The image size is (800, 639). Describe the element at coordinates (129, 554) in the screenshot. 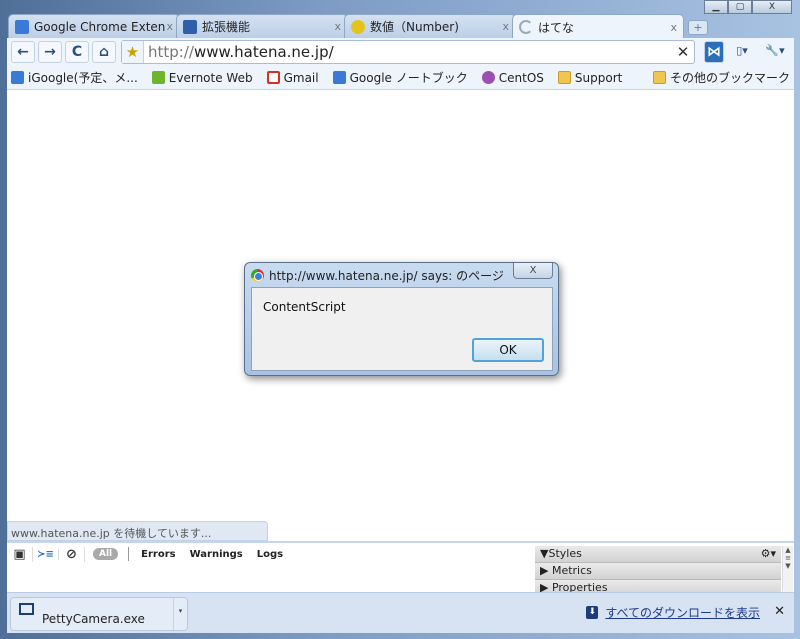

I see `divider` at that location.